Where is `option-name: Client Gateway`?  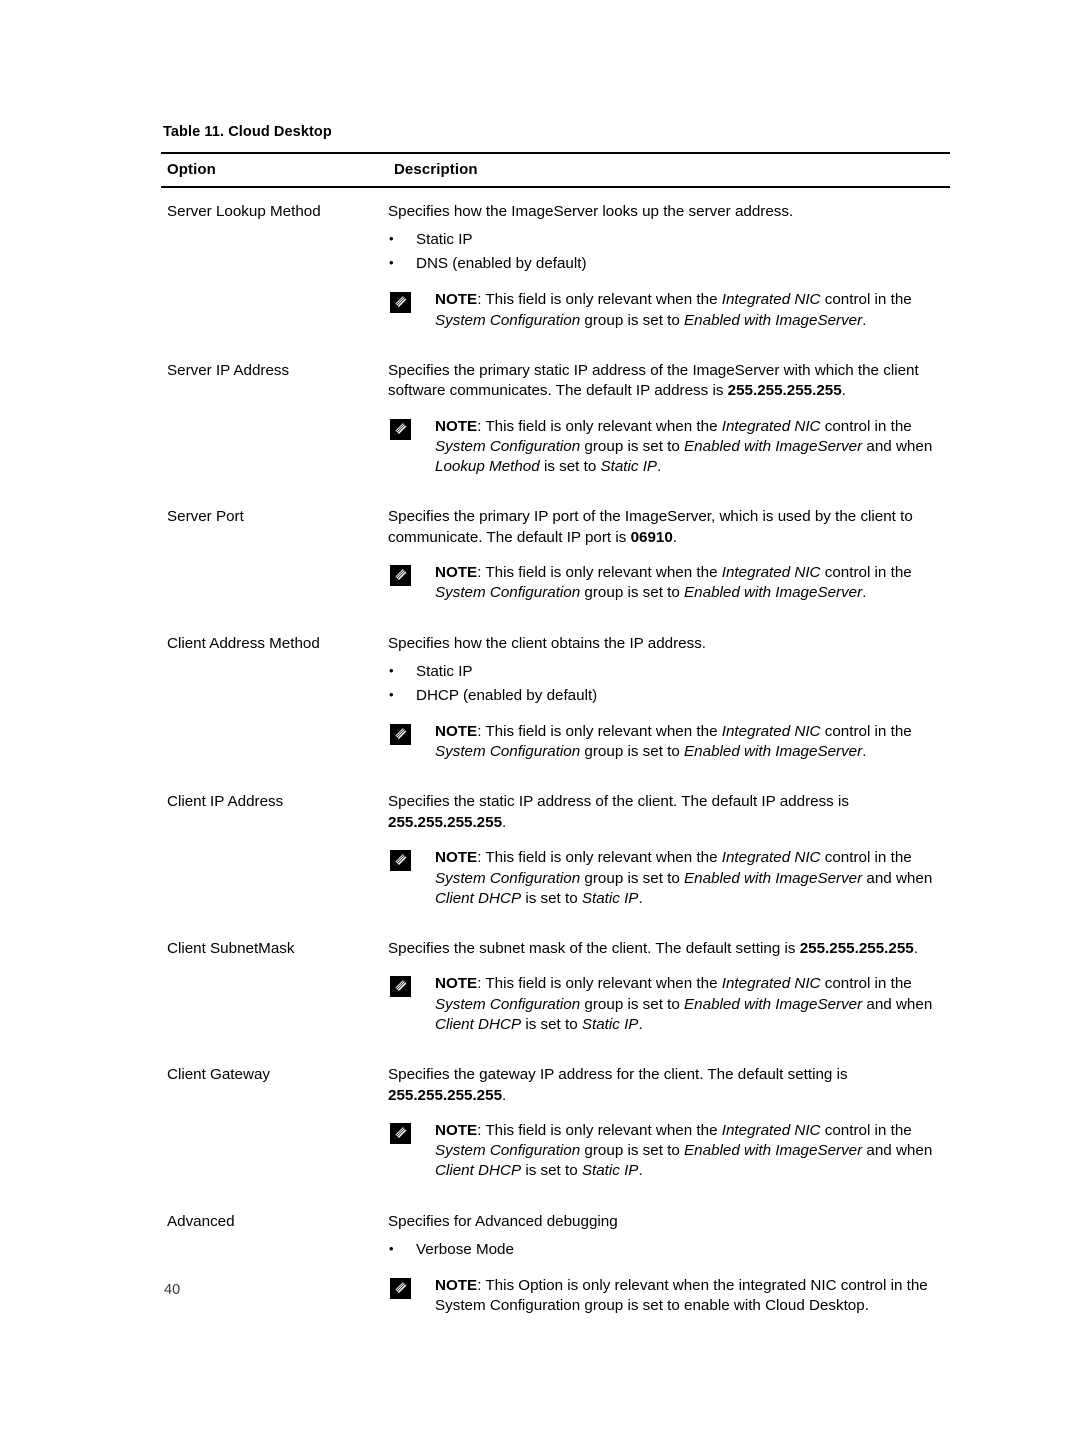
option-name: Client Gateway is located at coordinates (218, 1075).